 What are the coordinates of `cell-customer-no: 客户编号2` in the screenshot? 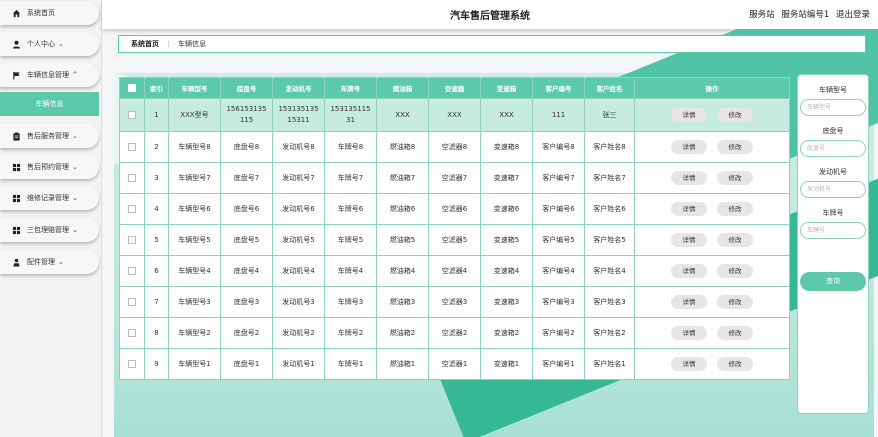 It's located at (558, 333).